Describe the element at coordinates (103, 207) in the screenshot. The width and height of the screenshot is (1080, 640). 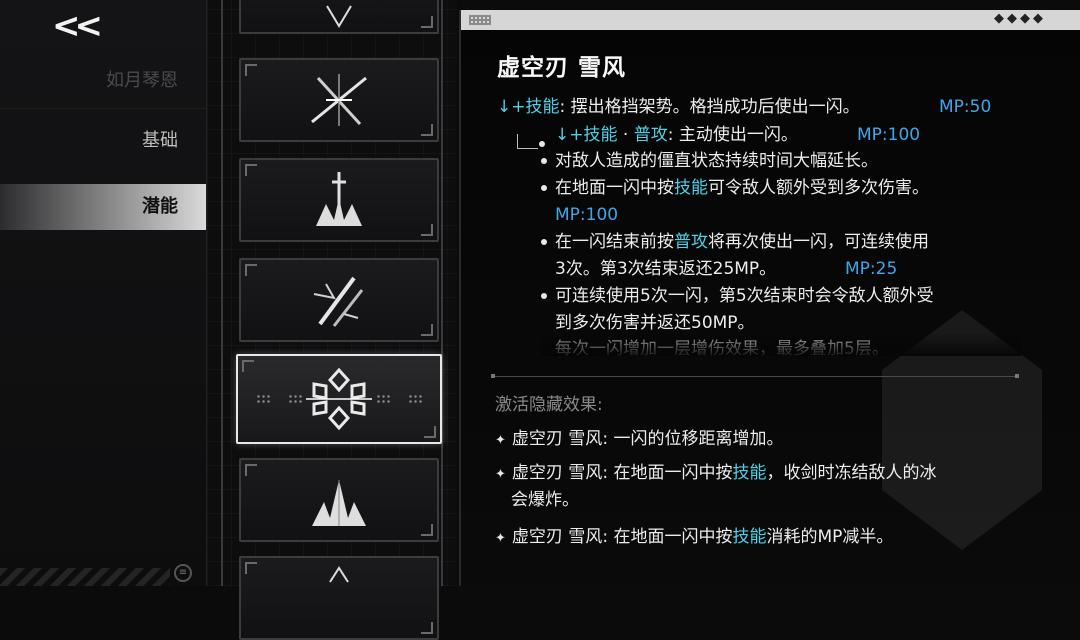
I see `nav-item-potential: 潜能` at that location.